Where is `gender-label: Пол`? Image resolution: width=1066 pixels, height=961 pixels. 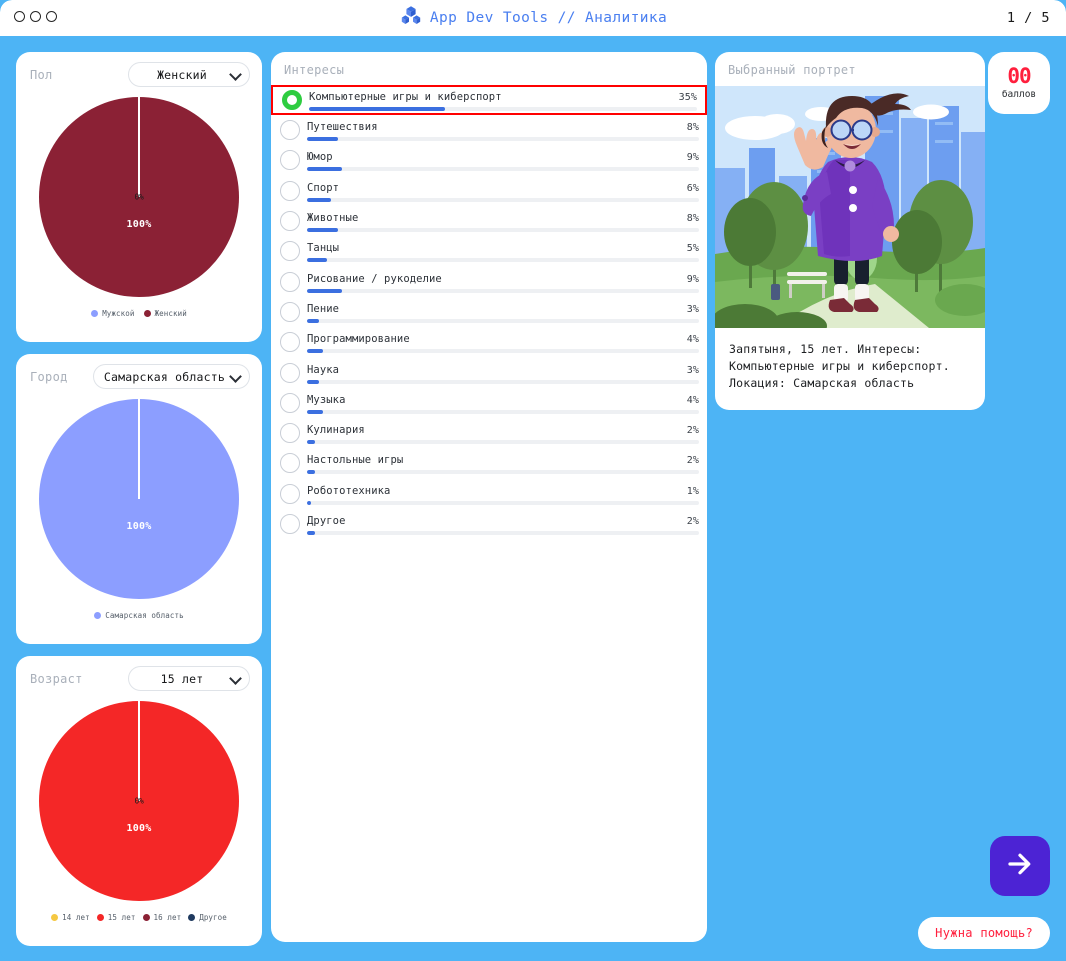 gender-label: Пол is located at coordinates (41, 74).